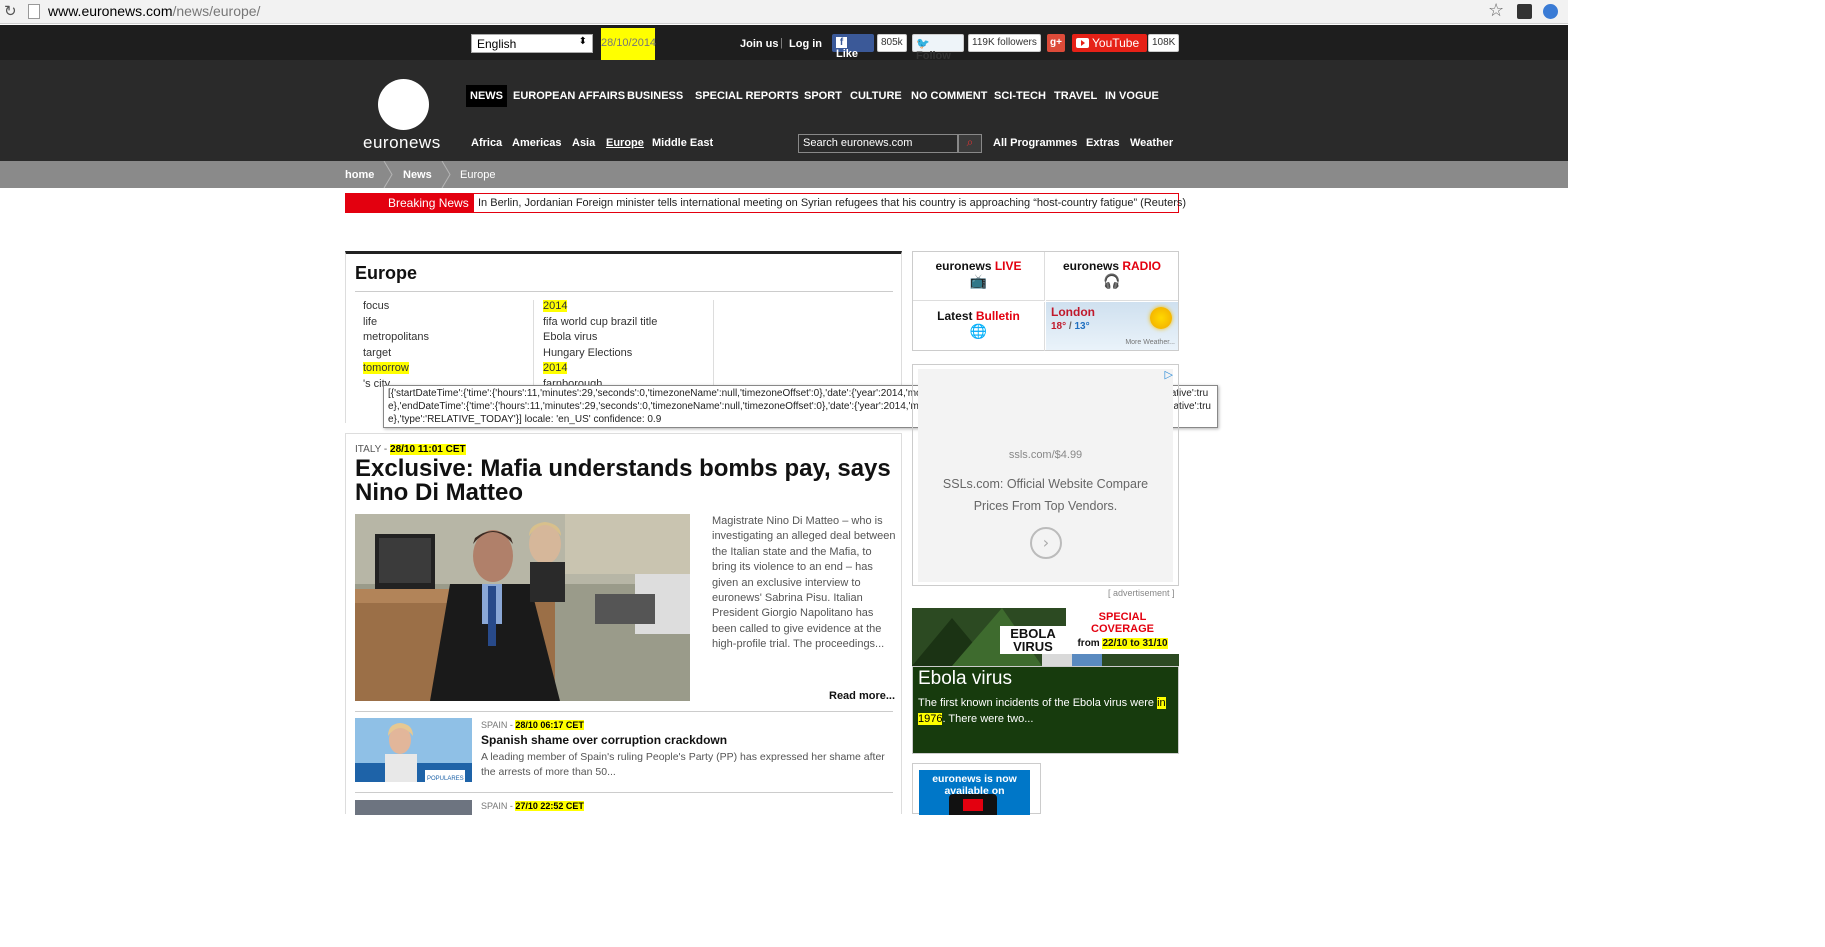  I want to click on weather-city: London, so click(1073, 312).